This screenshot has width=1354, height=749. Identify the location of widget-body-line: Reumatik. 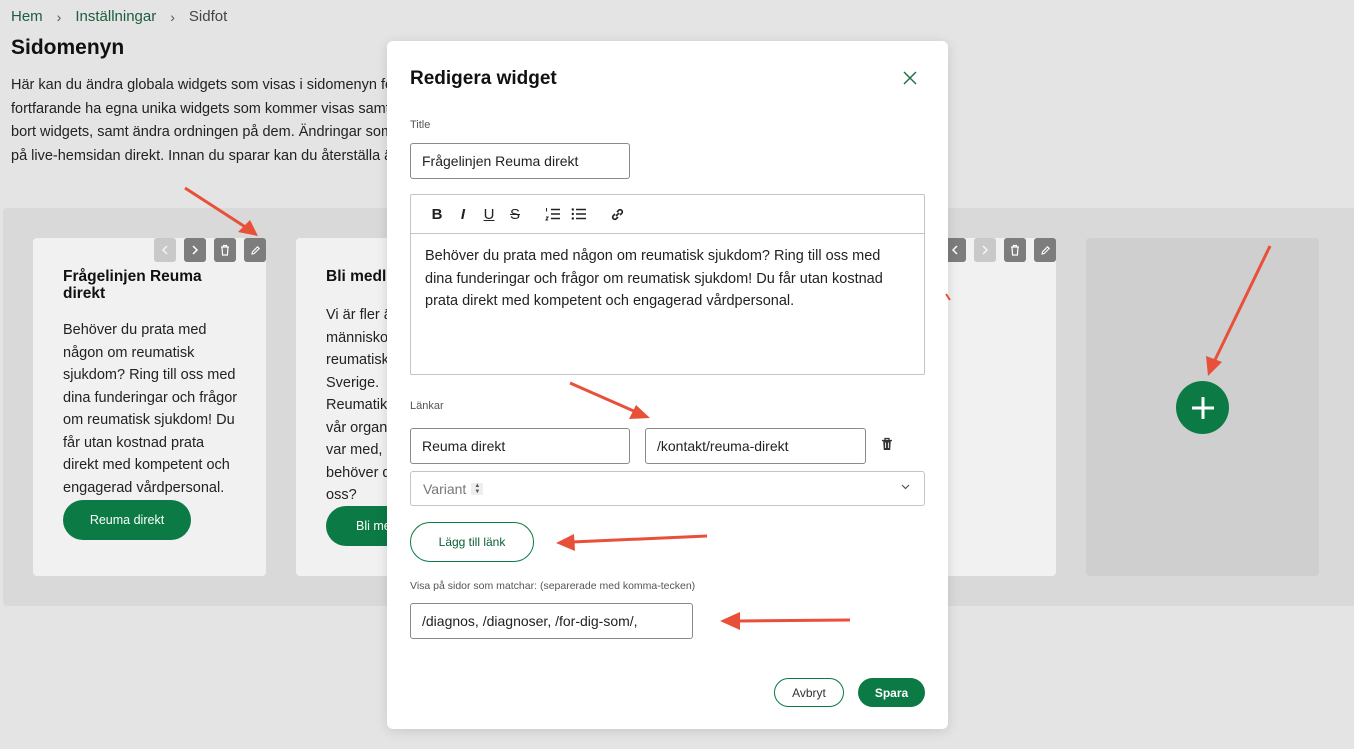
(357, 405).